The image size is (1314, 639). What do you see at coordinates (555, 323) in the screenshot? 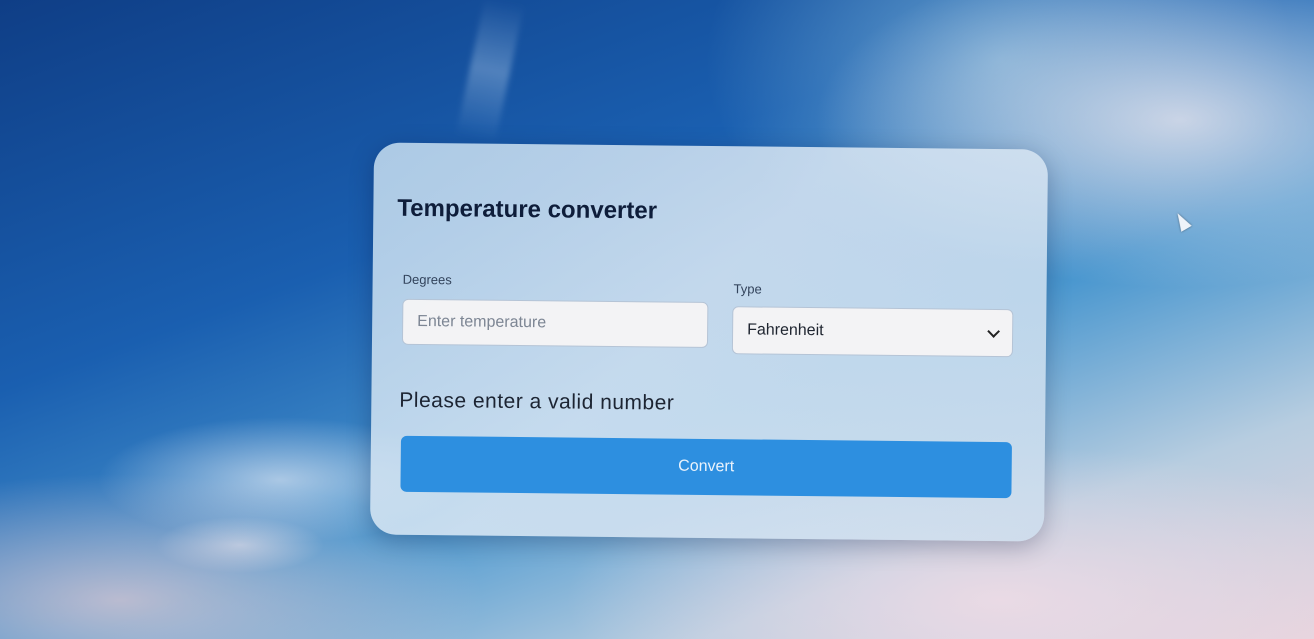
I see `degrees-input` at bounding box center [555, 323].